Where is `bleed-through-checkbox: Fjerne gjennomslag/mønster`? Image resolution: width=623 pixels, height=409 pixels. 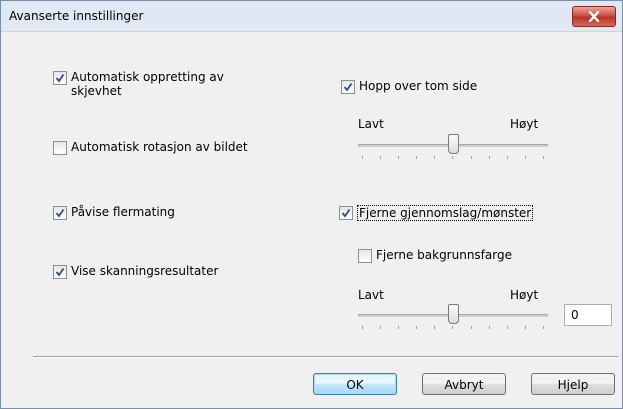 bleed-through-checkbox: Fjerne gjennomslag/mønster is located at coordinates (436, 213).